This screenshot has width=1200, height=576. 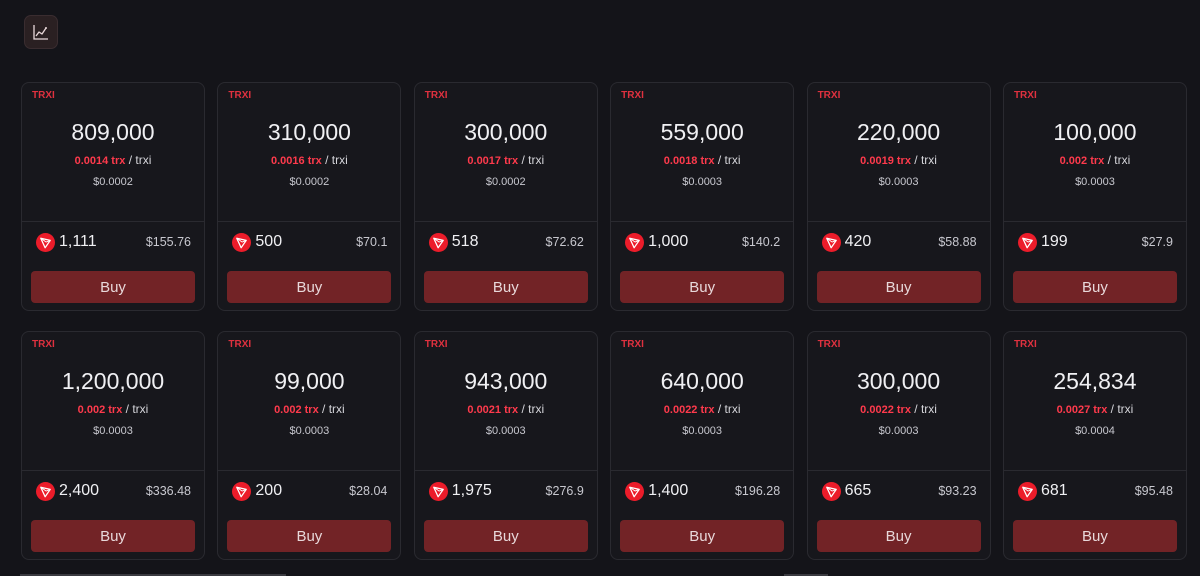 I want to click on total-price-trx: 1,111, so click(x=78, y=241).